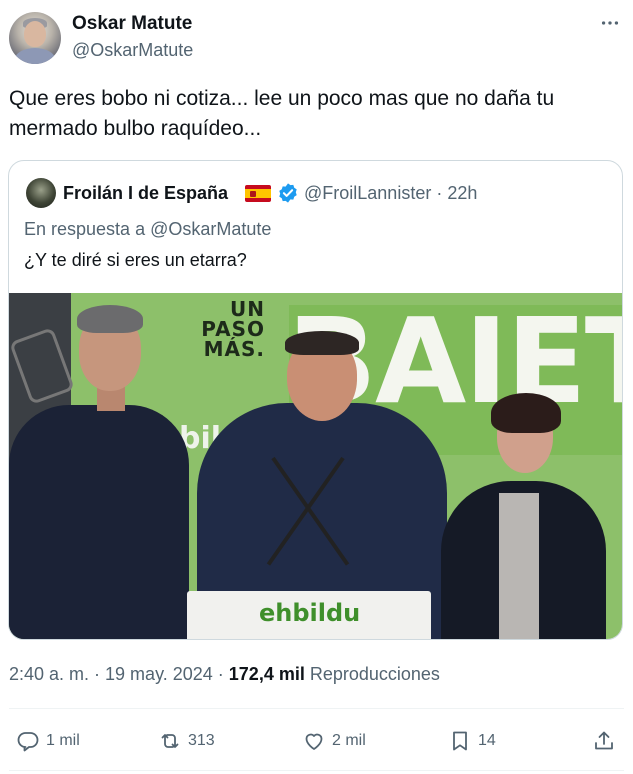  Describe the element at coordinates (316, 770) in the screenshot. I see `bottom-divider` at that location.